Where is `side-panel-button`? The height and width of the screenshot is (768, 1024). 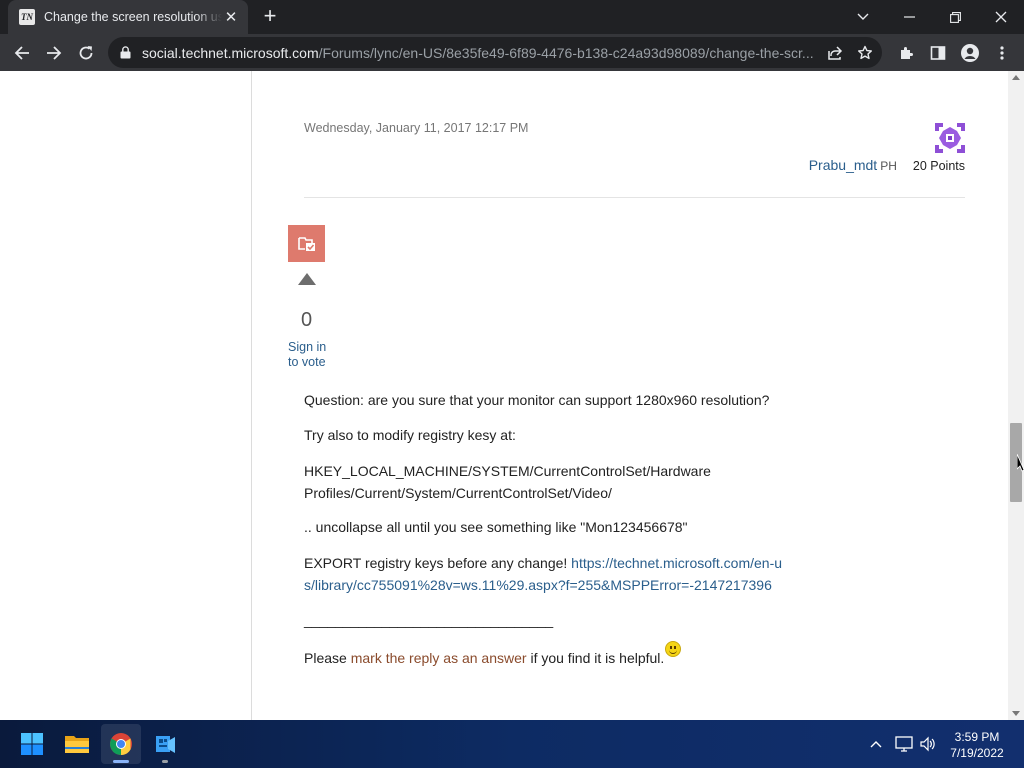 side-panel-button is located at coordinates (938, 53).